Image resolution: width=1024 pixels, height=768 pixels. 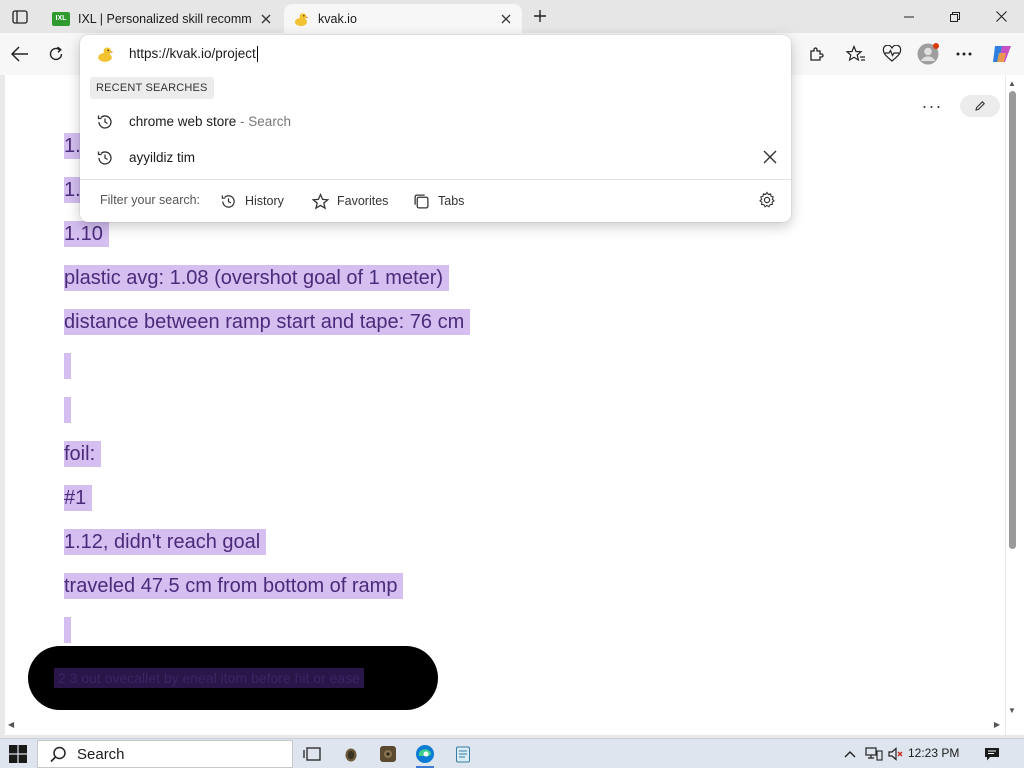 I want to click on taskbar-app-game, so click(x=388, y=754).